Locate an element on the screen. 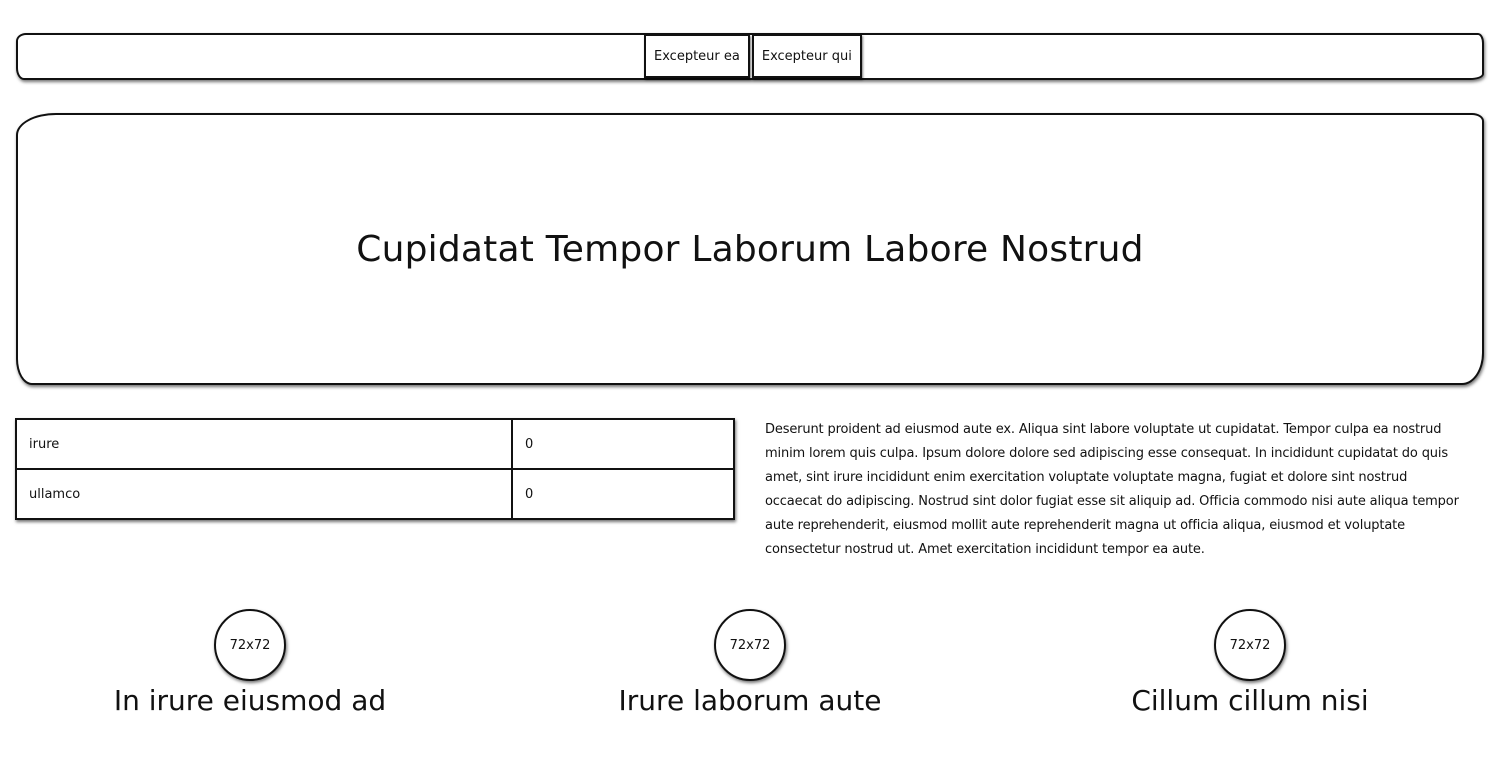  data-table: irure 0 ullamco 0 is located at coordinates (375, 469).